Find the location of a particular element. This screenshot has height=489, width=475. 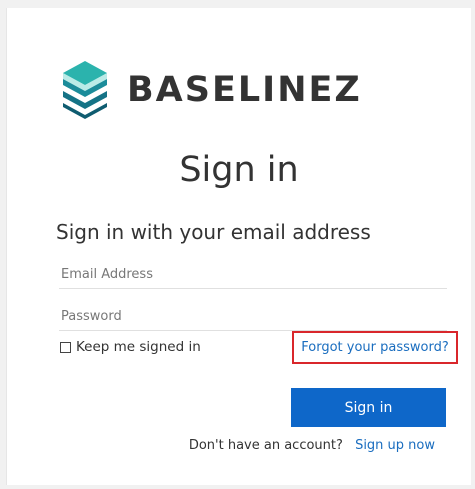

forgot-password-link: Forgot your password? is located at coordinates (375, 347).